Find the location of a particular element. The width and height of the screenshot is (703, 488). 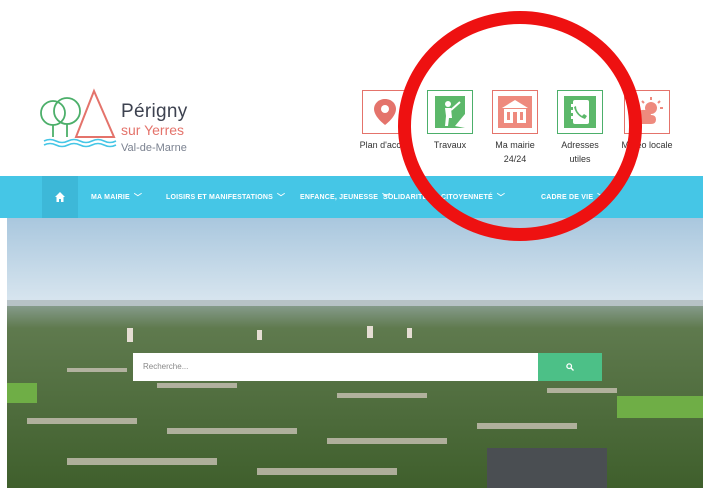

search-icon is located at coordinates (570, 367).